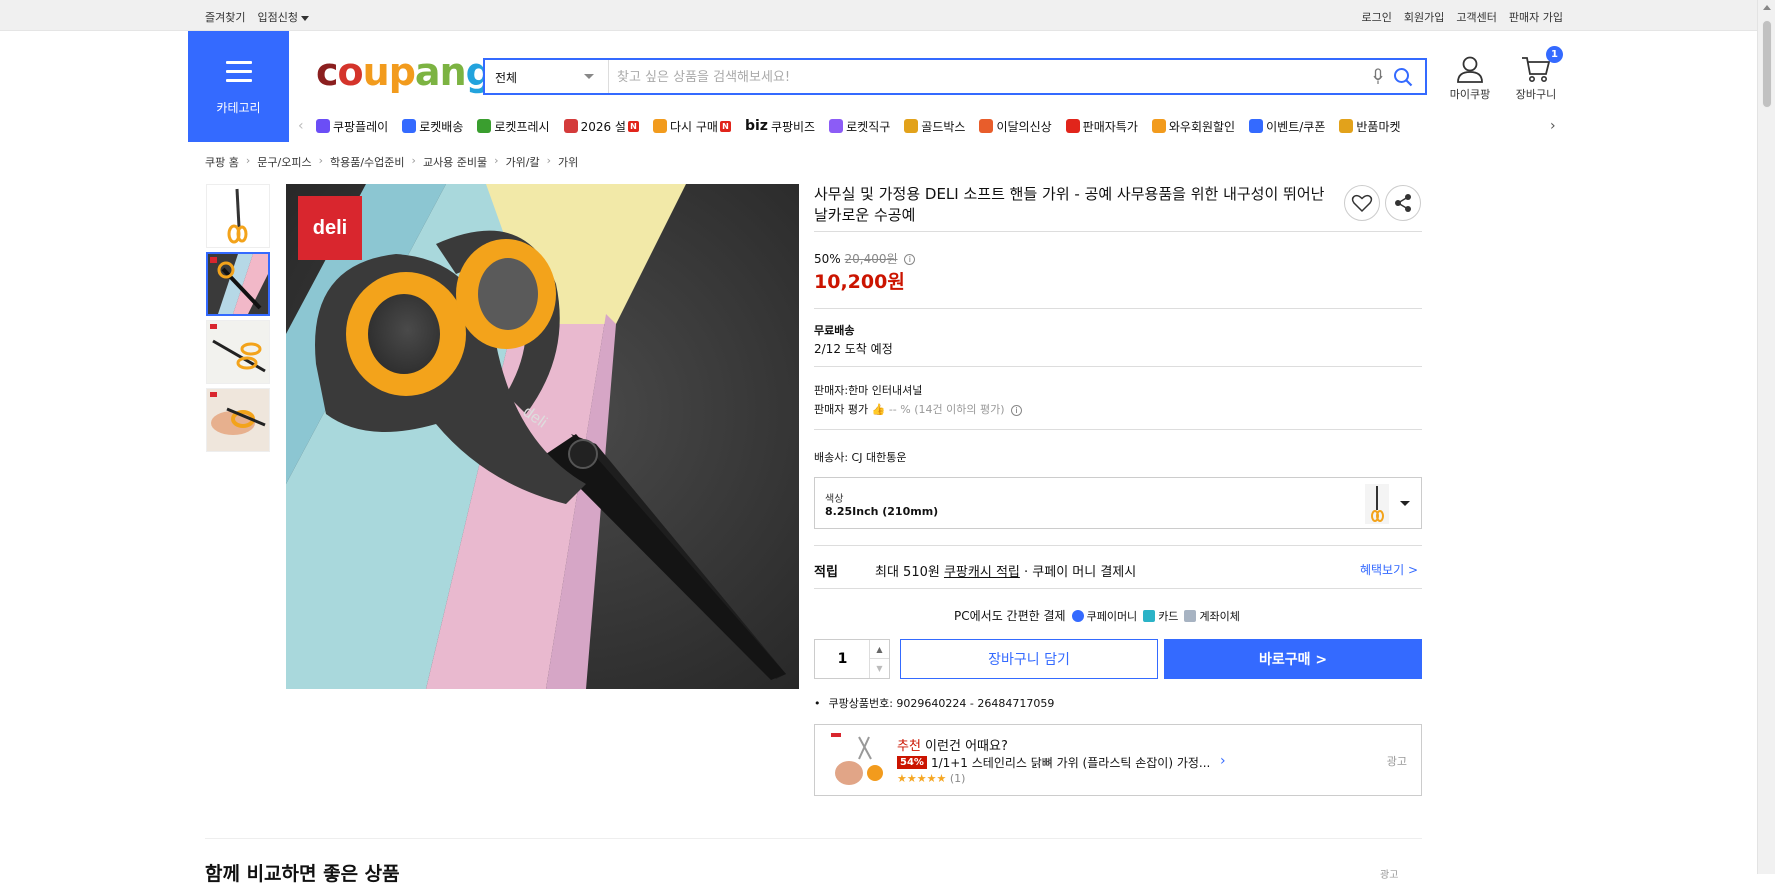 Image resolution: width=1775 pixels, height=886 pixels. I want to click on color-option-select: 색상 8.25Inch (210mm), so click(1118, 503).